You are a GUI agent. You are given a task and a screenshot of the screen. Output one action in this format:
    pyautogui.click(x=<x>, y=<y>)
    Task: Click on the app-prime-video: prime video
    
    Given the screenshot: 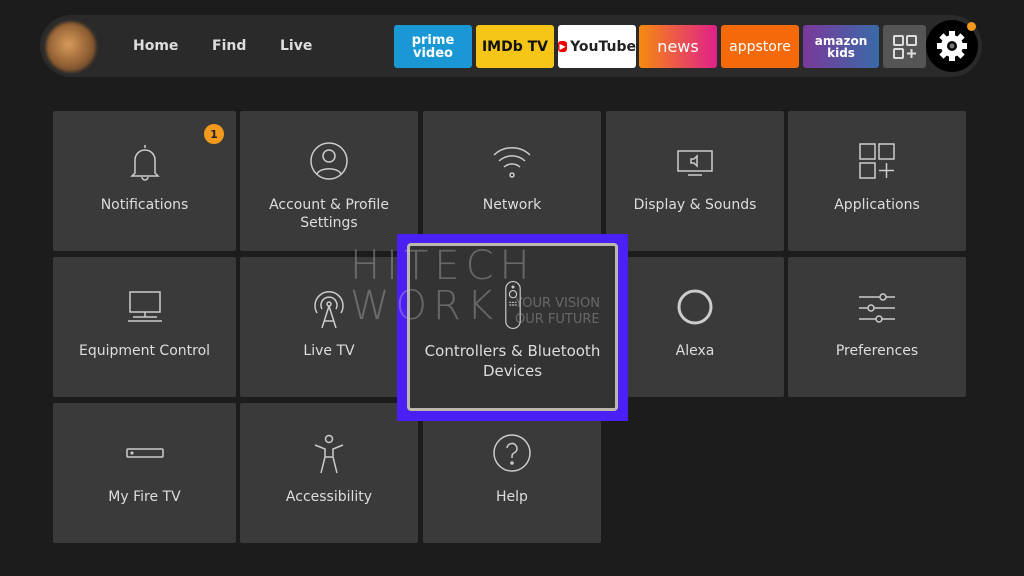 What is the action you would take?
    pyautogui.click(x=433, y=46)
    